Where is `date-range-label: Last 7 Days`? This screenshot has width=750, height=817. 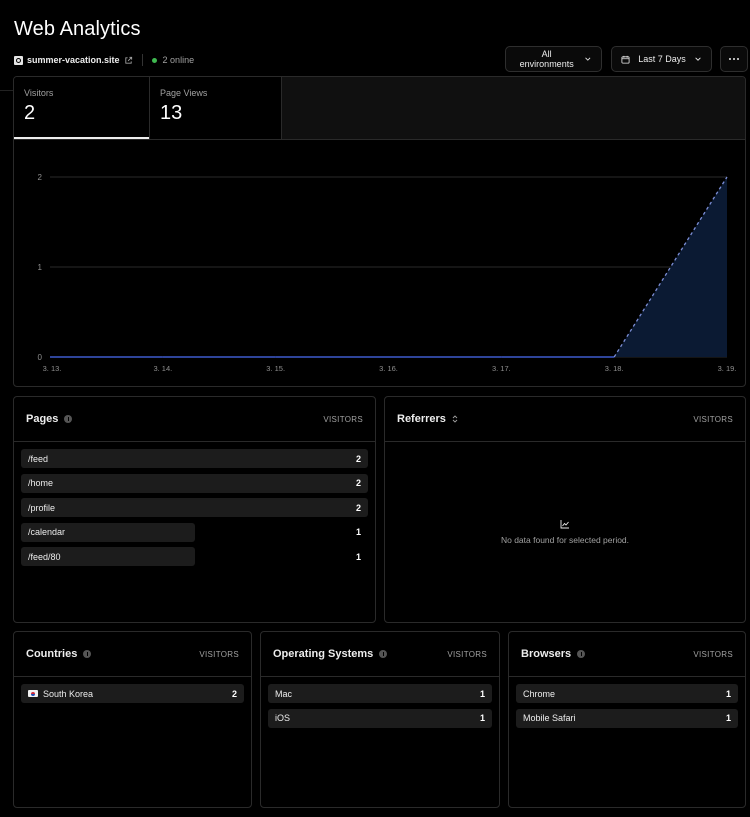 date-range-label: Last 7 Days is located at coordinates (662, 59).